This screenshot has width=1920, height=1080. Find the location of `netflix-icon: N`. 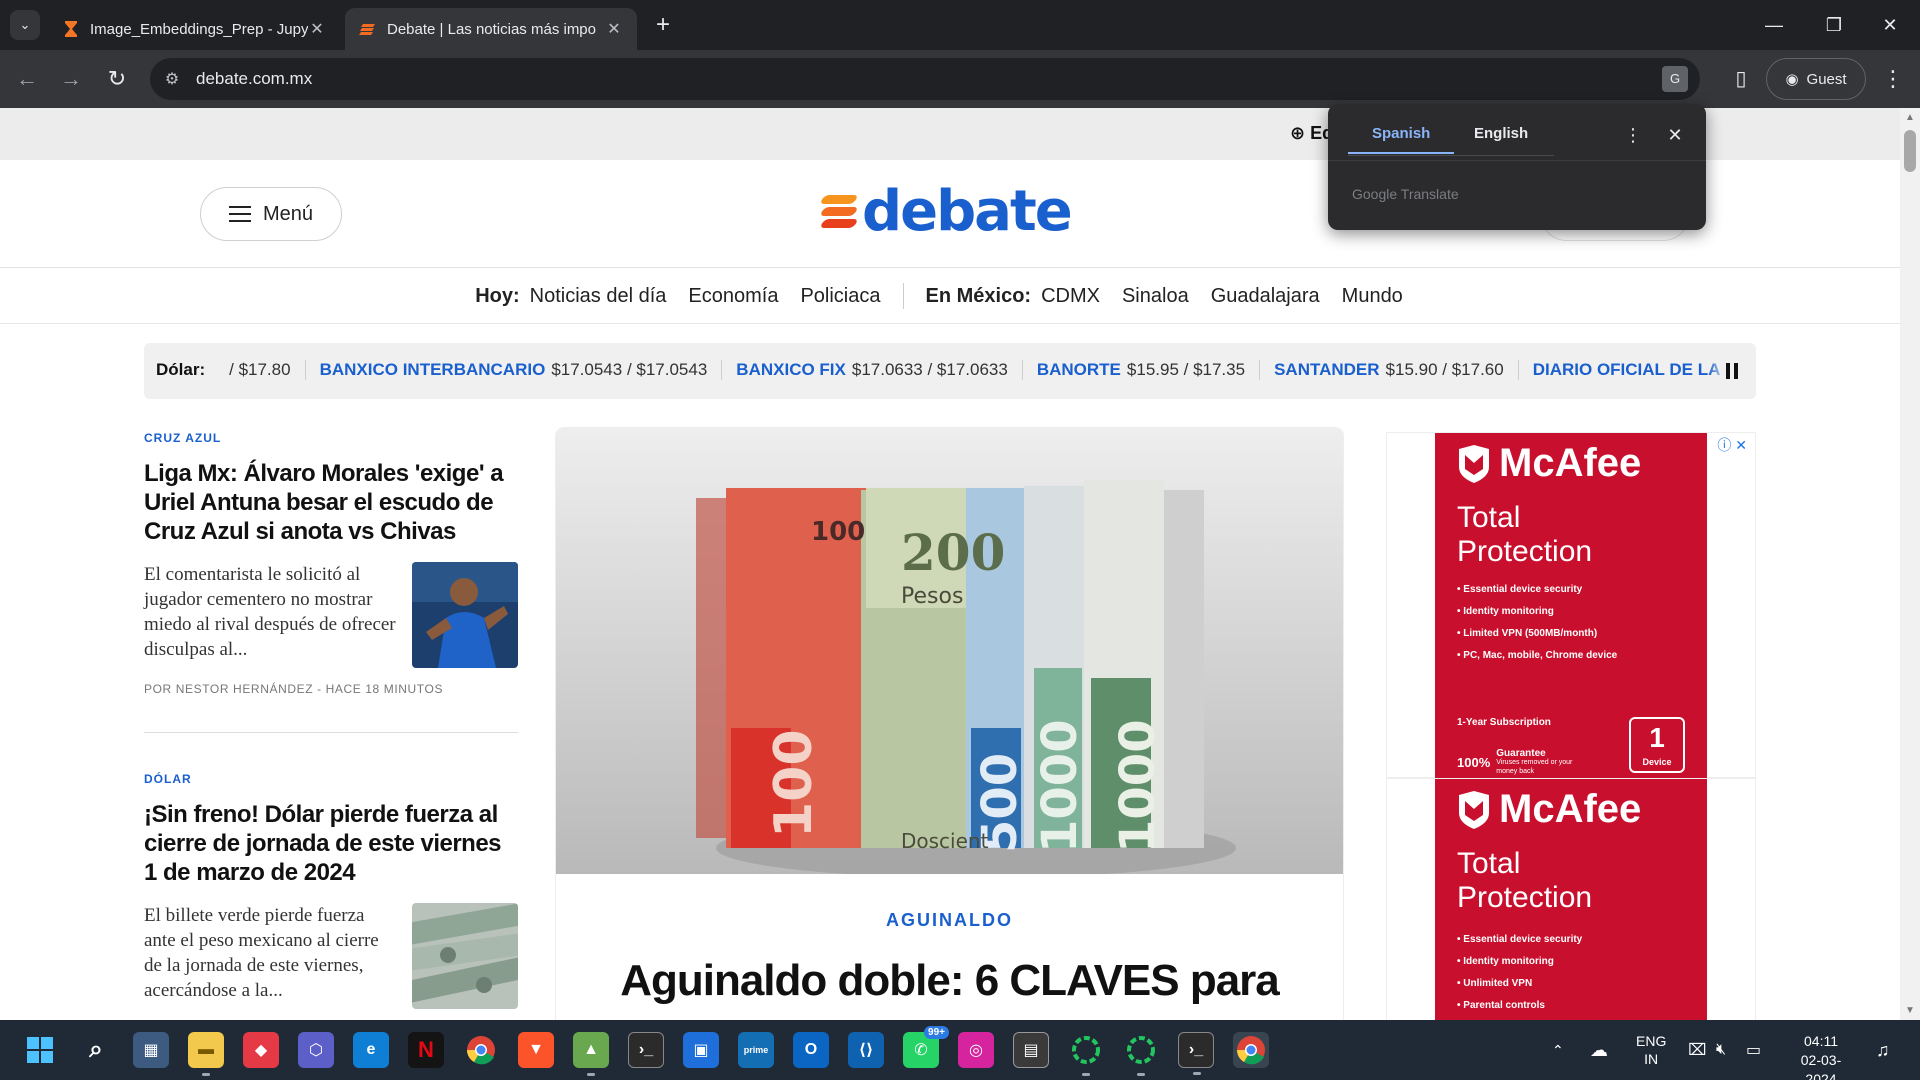

netflix-icon: N is located at coordinates (426, 1050).